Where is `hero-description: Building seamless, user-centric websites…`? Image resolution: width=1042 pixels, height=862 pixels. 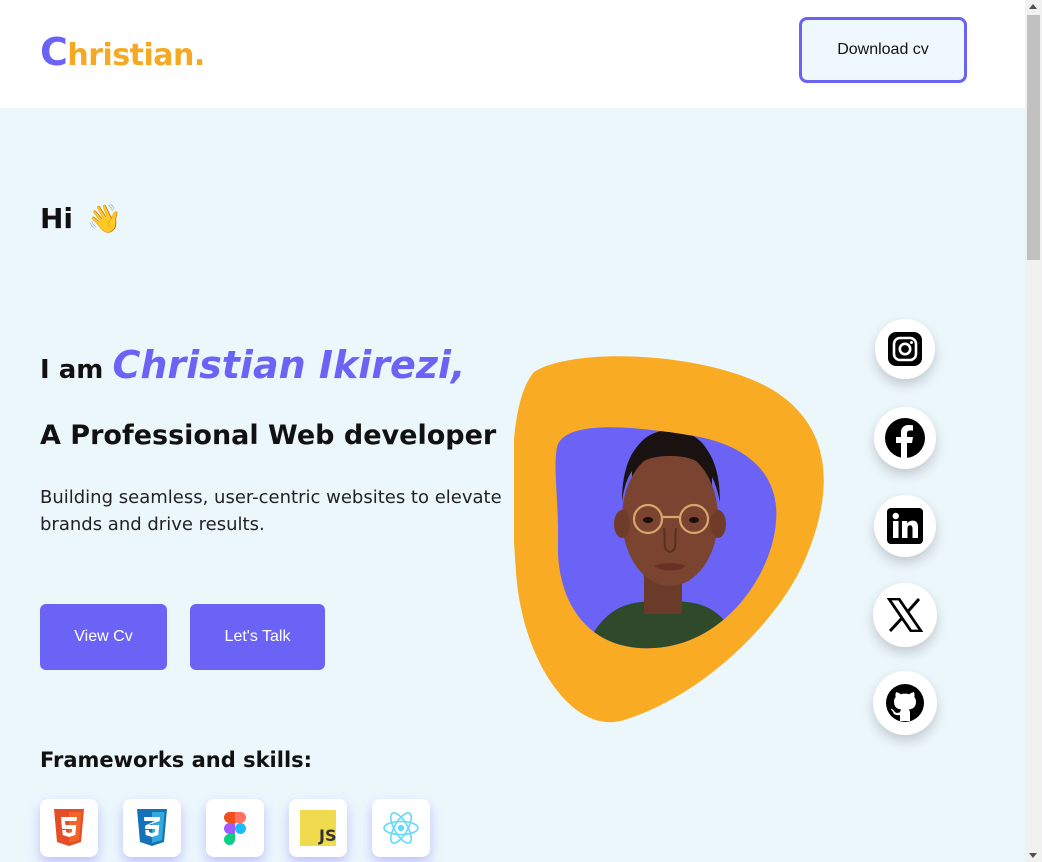 hero-description: Building seamless, user-centric websites… is located at coordinates (271, 511).